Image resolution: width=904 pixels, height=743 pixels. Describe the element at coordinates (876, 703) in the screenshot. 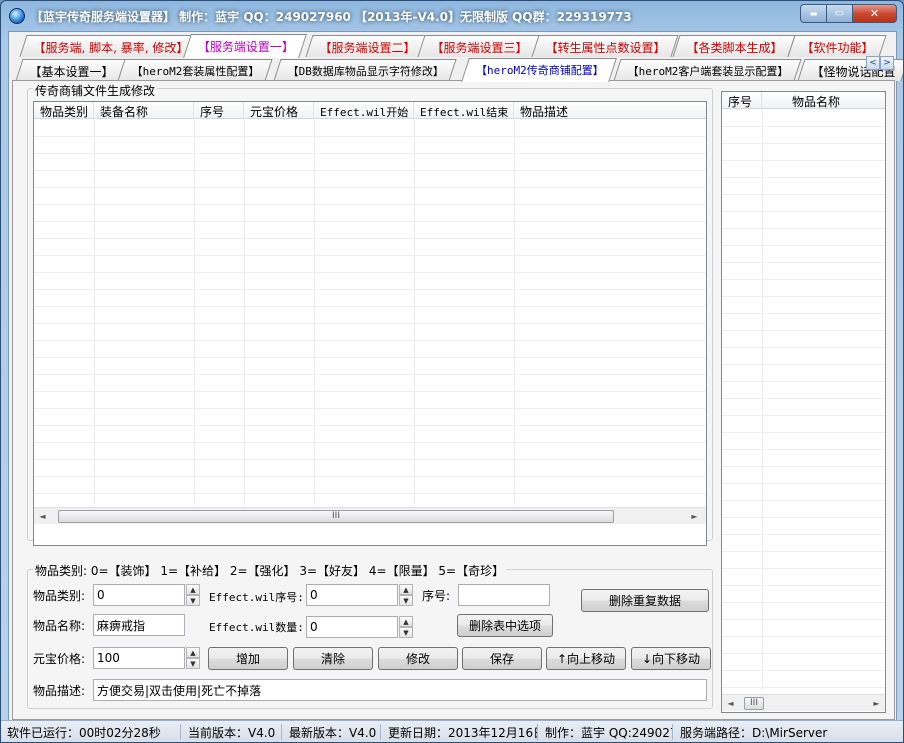

I see `side-scroll-right-arrow-icon: ►` at that location.